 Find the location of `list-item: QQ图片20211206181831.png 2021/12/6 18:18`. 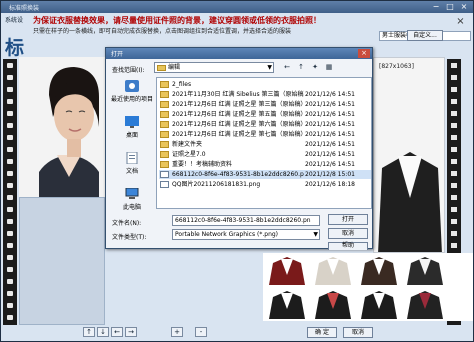

list-item: QQ图片20211206181831.png 2021/12/6 18:18 is located at coordinates (265, 184).